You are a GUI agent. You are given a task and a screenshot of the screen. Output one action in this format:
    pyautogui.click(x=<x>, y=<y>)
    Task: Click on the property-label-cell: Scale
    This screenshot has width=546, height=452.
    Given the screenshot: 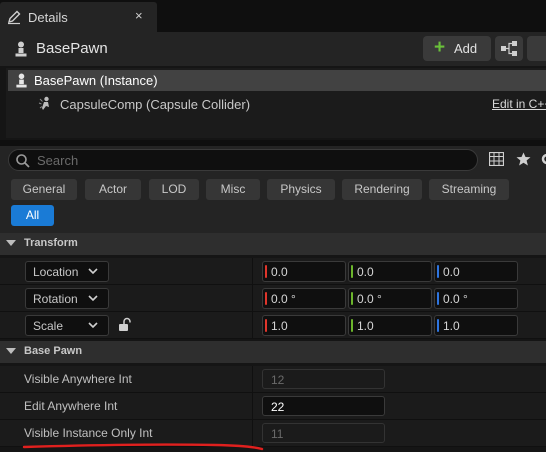 What is the action you would take?
    pyautogui.click(x=126, y=325)
    